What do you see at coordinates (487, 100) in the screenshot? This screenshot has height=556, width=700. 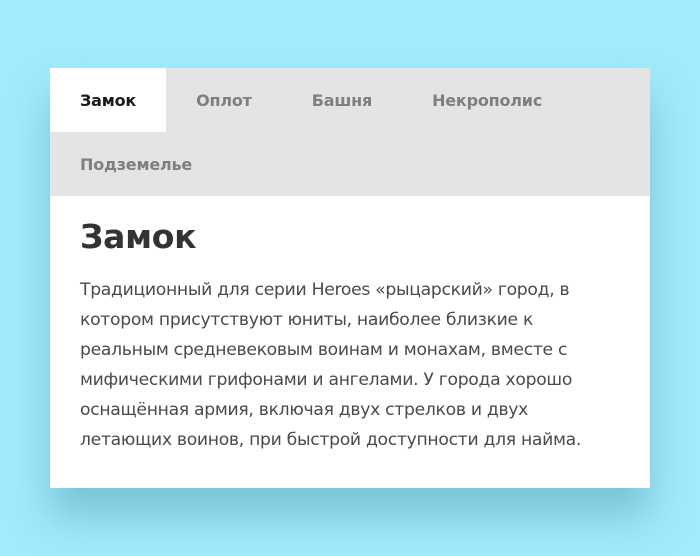 I see `tab-nekropolis: Некрополис` at bounding box center [487, 100].